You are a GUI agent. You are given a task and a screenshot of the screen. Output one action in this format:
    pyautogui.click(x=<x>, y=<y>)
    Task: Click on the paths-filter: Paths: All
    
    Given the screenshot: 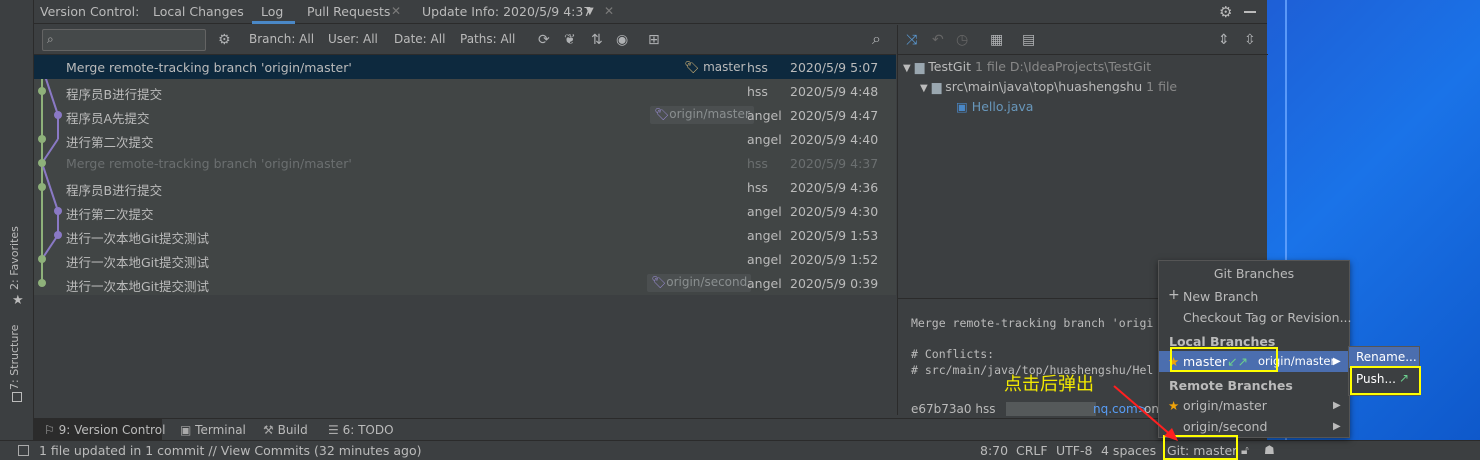 What is the action you would take?
    pyautogui.click(x=487, y=39)
    